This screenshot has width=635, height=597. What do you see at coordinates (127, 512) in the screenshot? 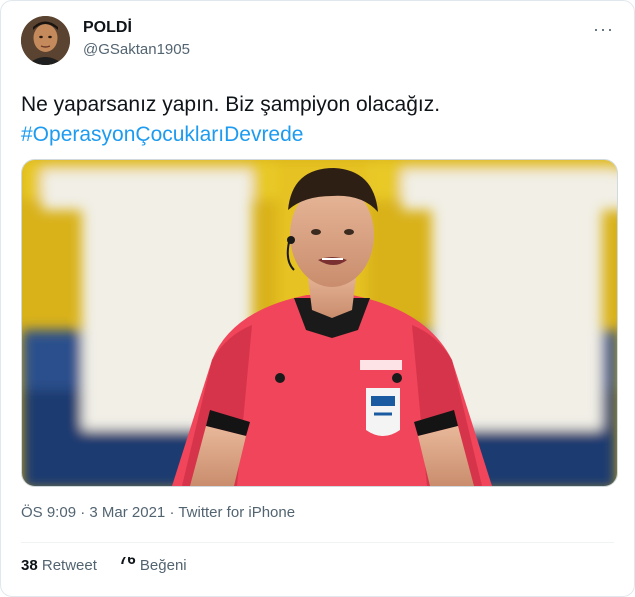
I see `tweet-date: 3 Mar 2021` at bounding box center [127, 512].